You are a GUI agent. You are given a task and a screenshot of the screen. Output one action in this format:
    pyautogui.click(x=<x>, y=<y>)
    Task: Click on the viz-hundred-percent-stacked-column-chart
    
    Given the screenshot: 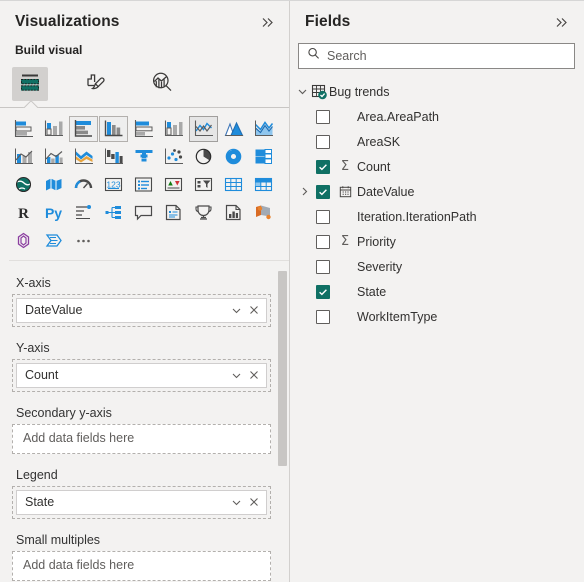 What is the action you would take?
    pyautogui.click(x=173, y=129)
    